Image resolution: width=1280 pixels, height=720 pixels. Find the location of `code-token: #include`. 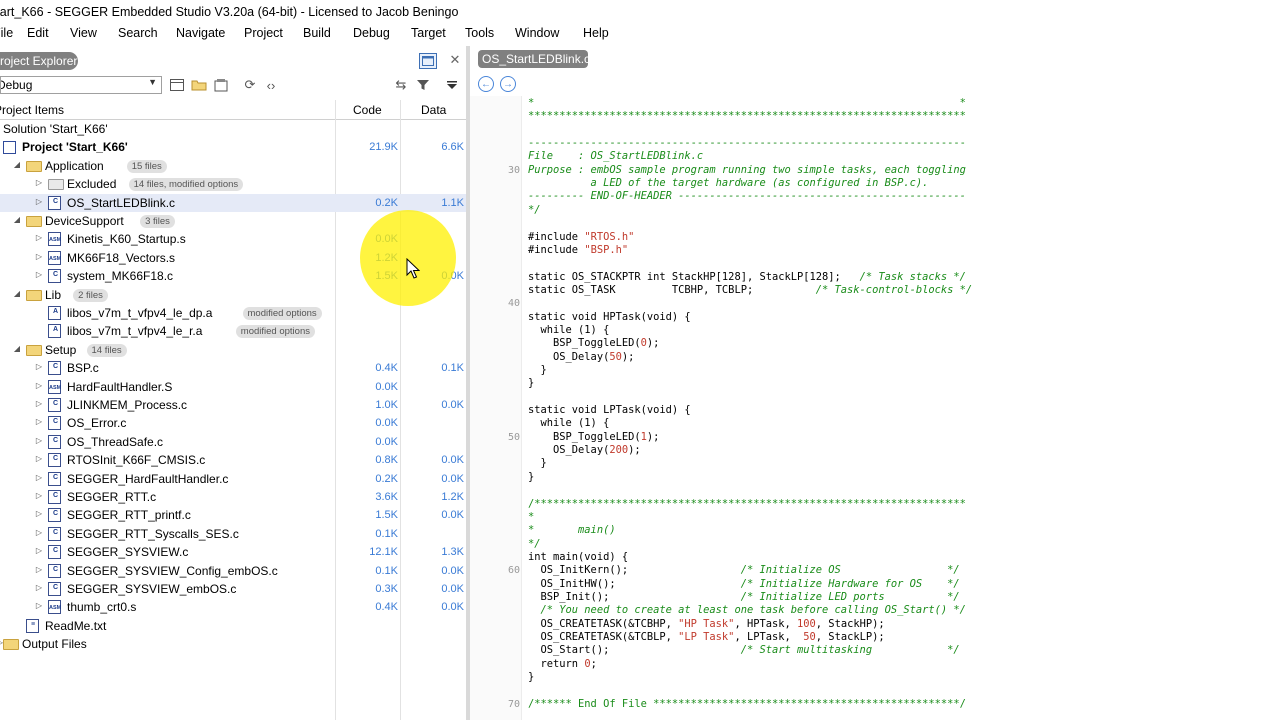

code-token: #include is located at coordinates (556, 249).